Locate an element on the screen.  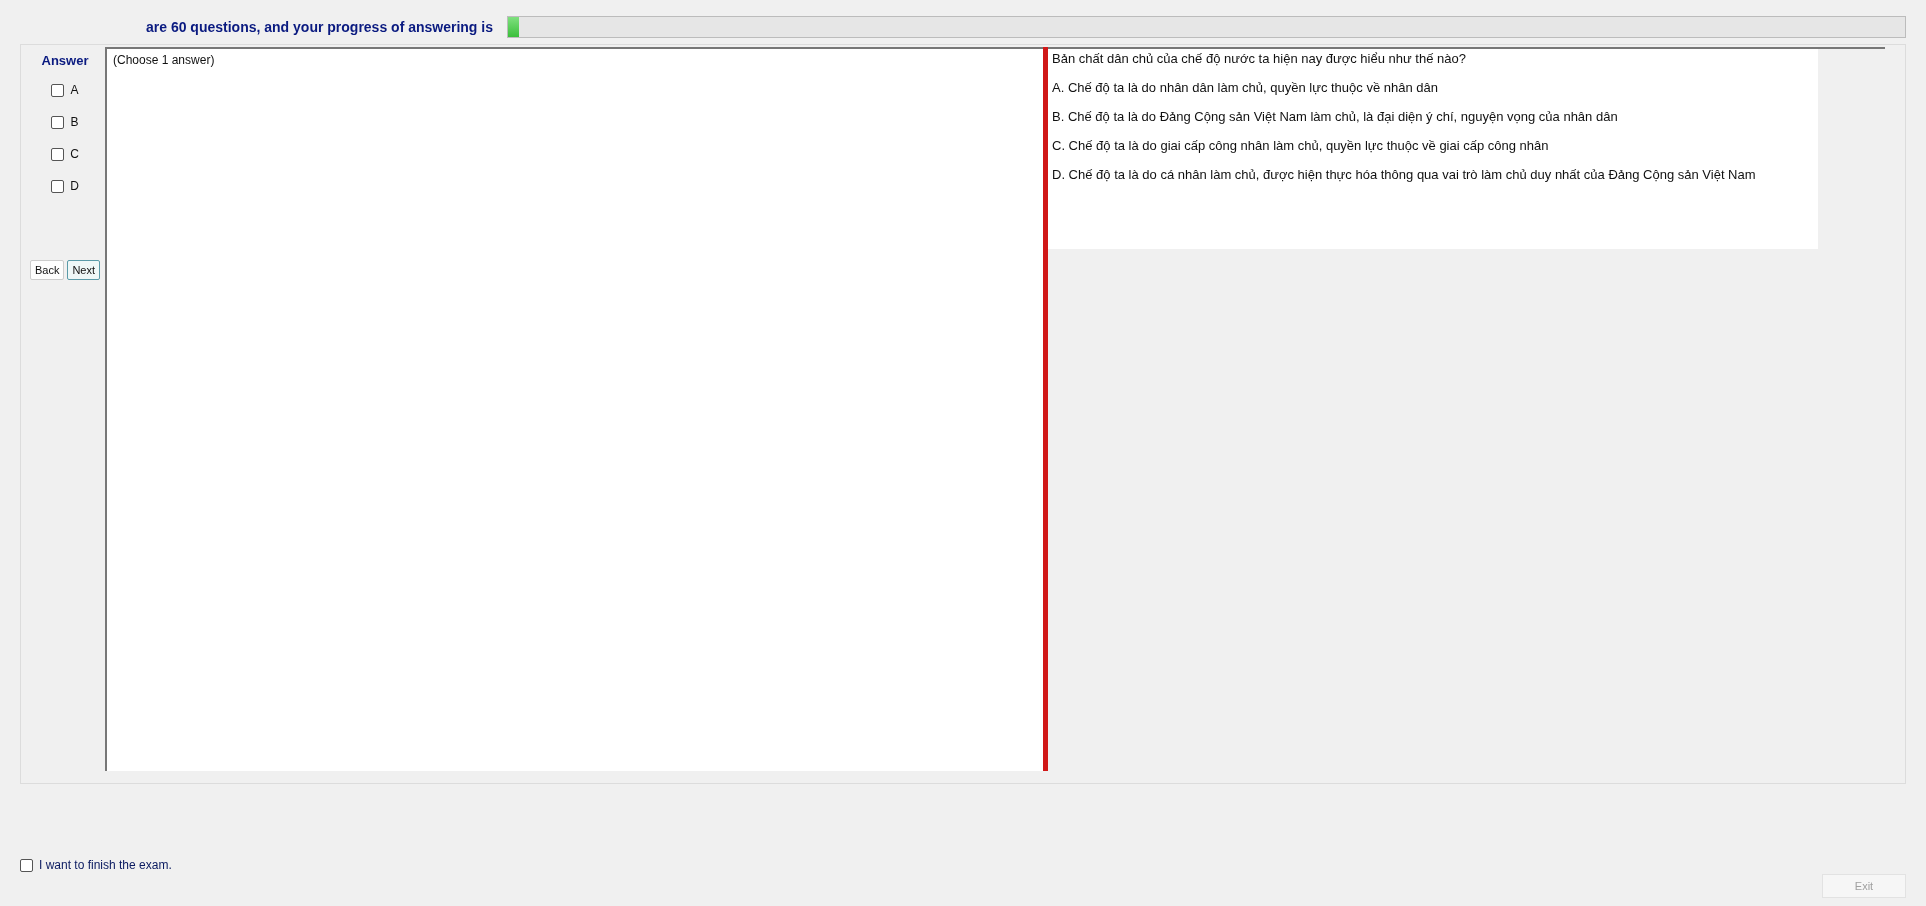
answer-hint: (Choose 1 answer) is located at coordinates (164, 60).